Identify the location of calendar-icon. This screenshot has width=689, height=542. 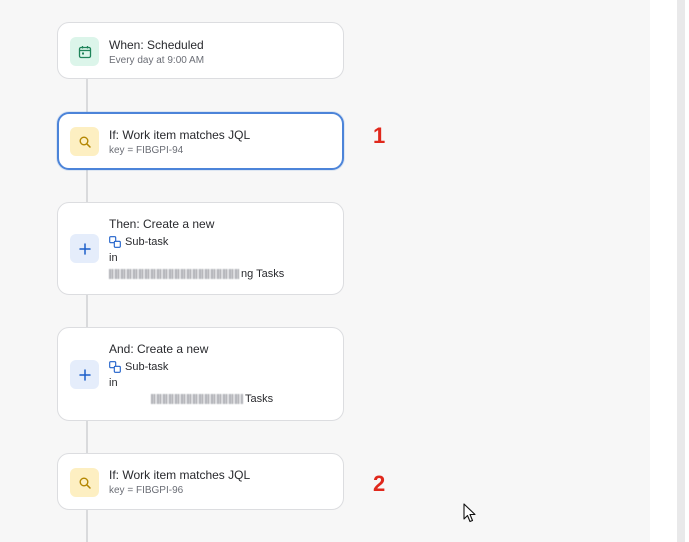
(84, 51).